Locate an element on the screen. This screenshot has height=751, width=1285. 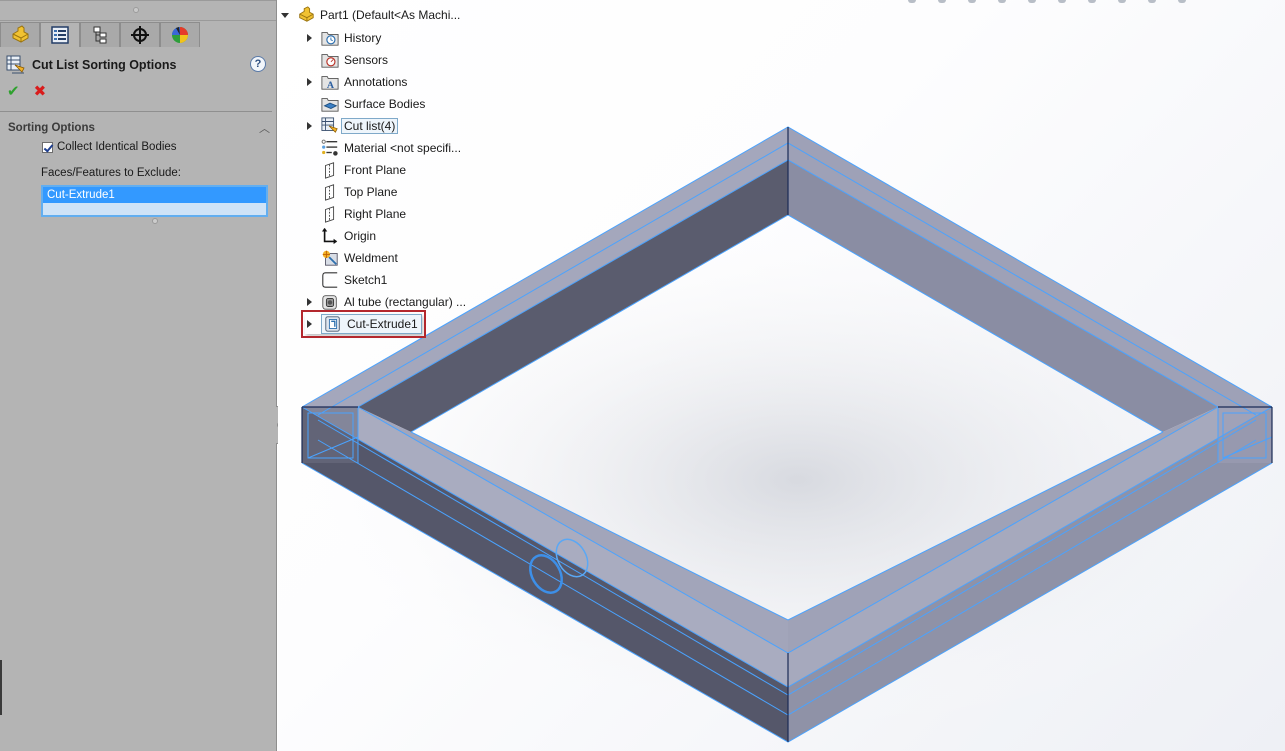
collect-identical-bodies-option: Collect Identical Bodies is located at coordinates (109, 147).